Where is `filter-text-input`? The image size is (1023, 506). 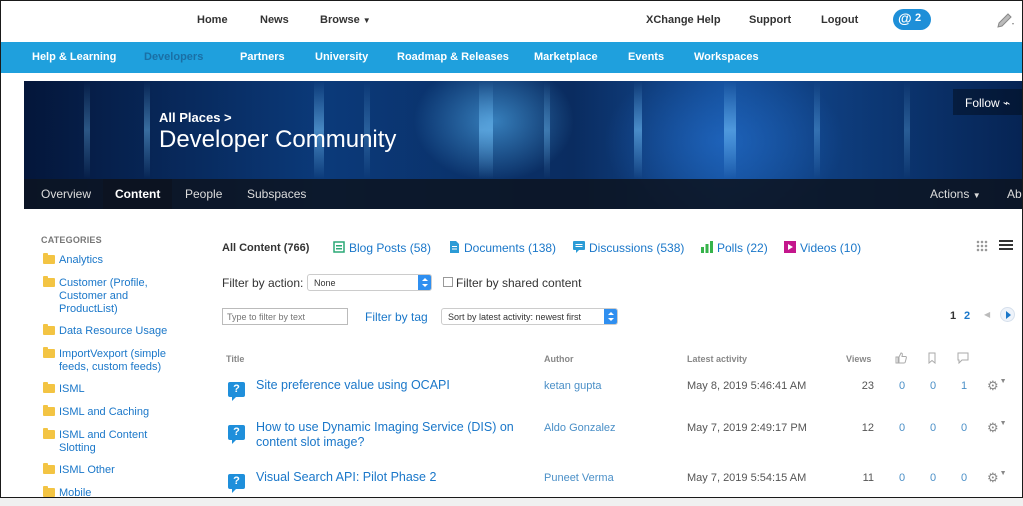 filter-text-input is located at coordinates (285, 316).